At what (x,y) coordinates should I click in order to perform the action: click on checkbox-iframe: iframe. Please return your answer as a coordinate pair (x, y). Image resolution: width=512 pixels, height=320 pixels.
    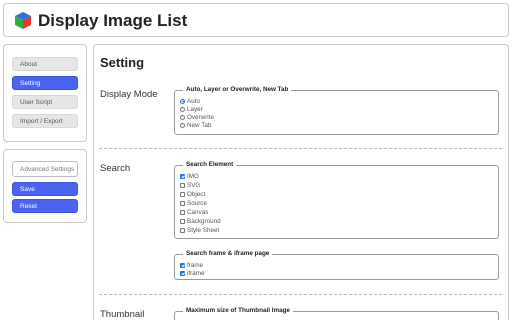
    Looking at the image, I should click on (192, 274).